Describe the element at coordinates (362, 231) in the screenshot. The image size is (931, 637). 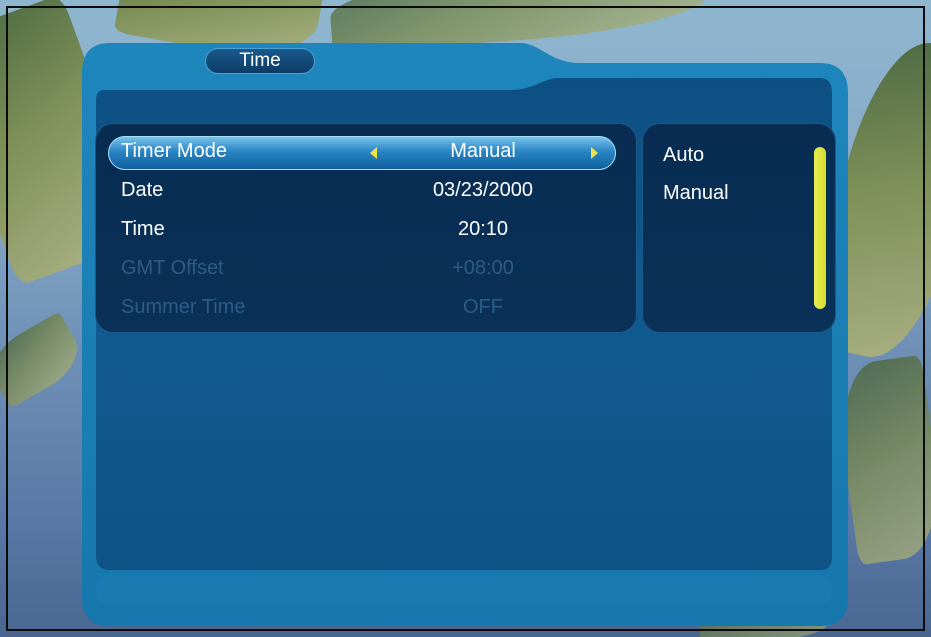
I see `menu-row-time: Time 20:10` at that location.